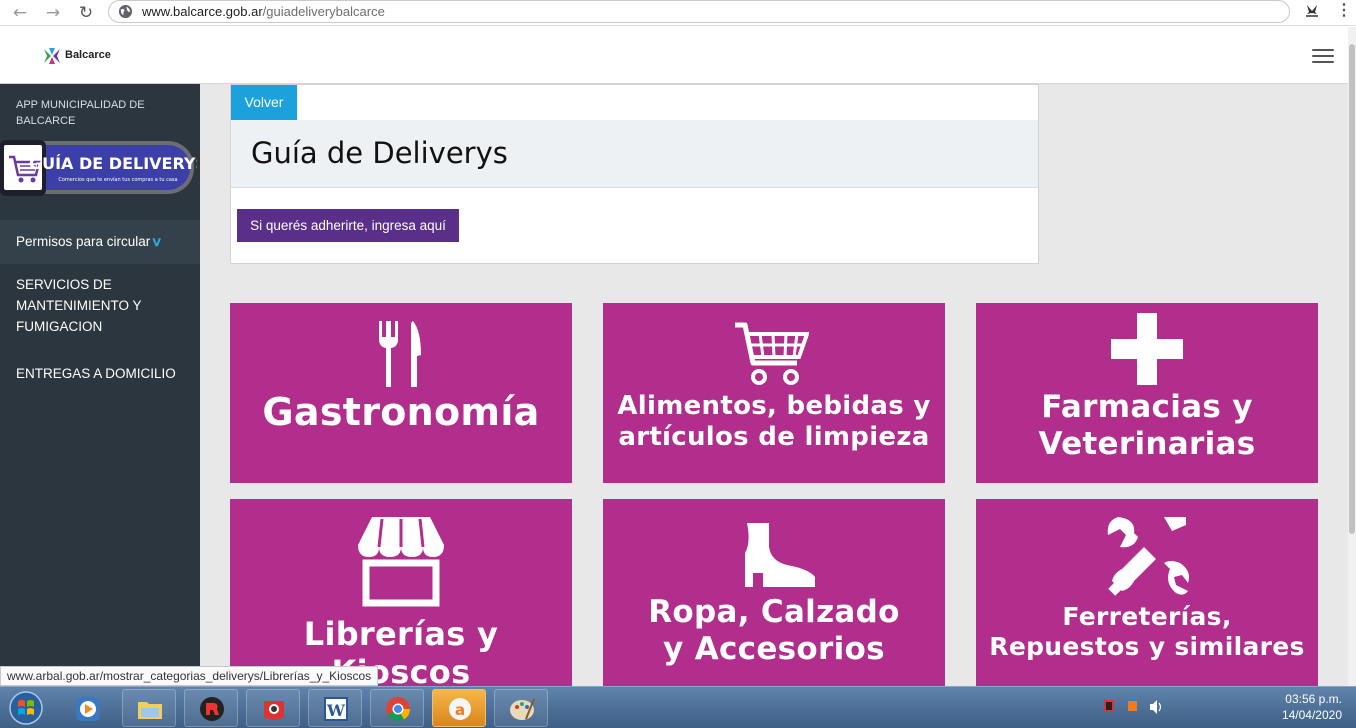 Image resolution: width=1356 pixels, height=728 pixels. Describe the element at coordinates (780, 555) in the screenshot. I see `boot-icon` at that location.